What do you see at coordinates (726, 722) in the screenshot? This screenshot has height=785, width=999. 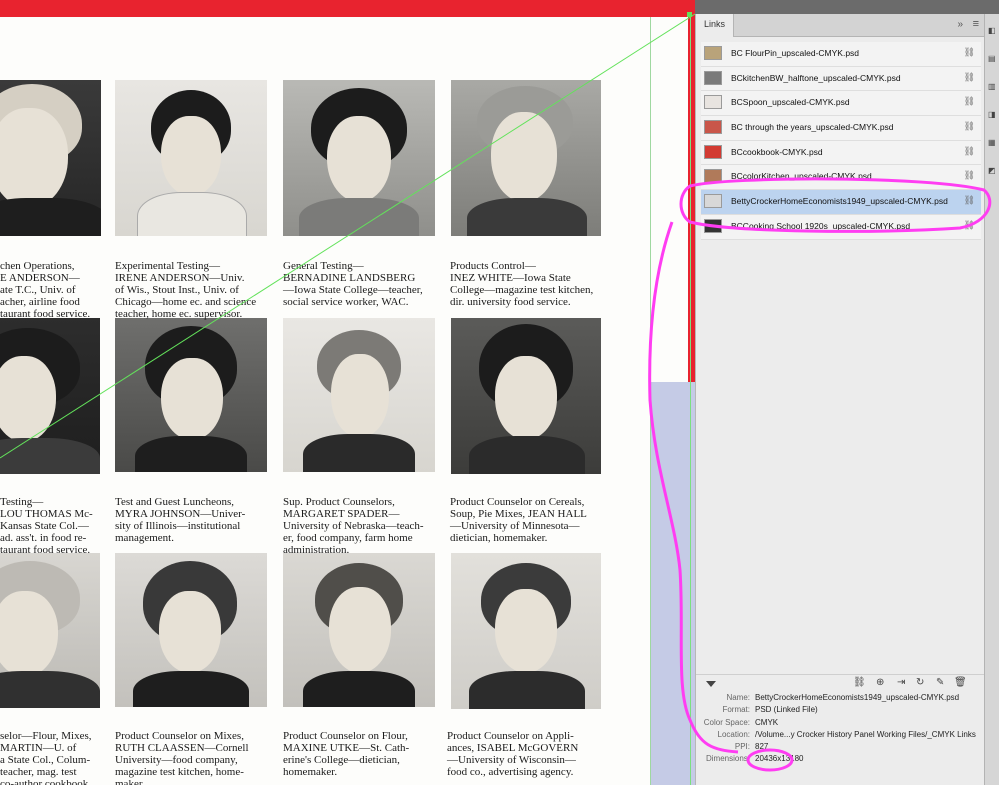 I see `info-label: Color Space:` at bounding box center [726, 722].